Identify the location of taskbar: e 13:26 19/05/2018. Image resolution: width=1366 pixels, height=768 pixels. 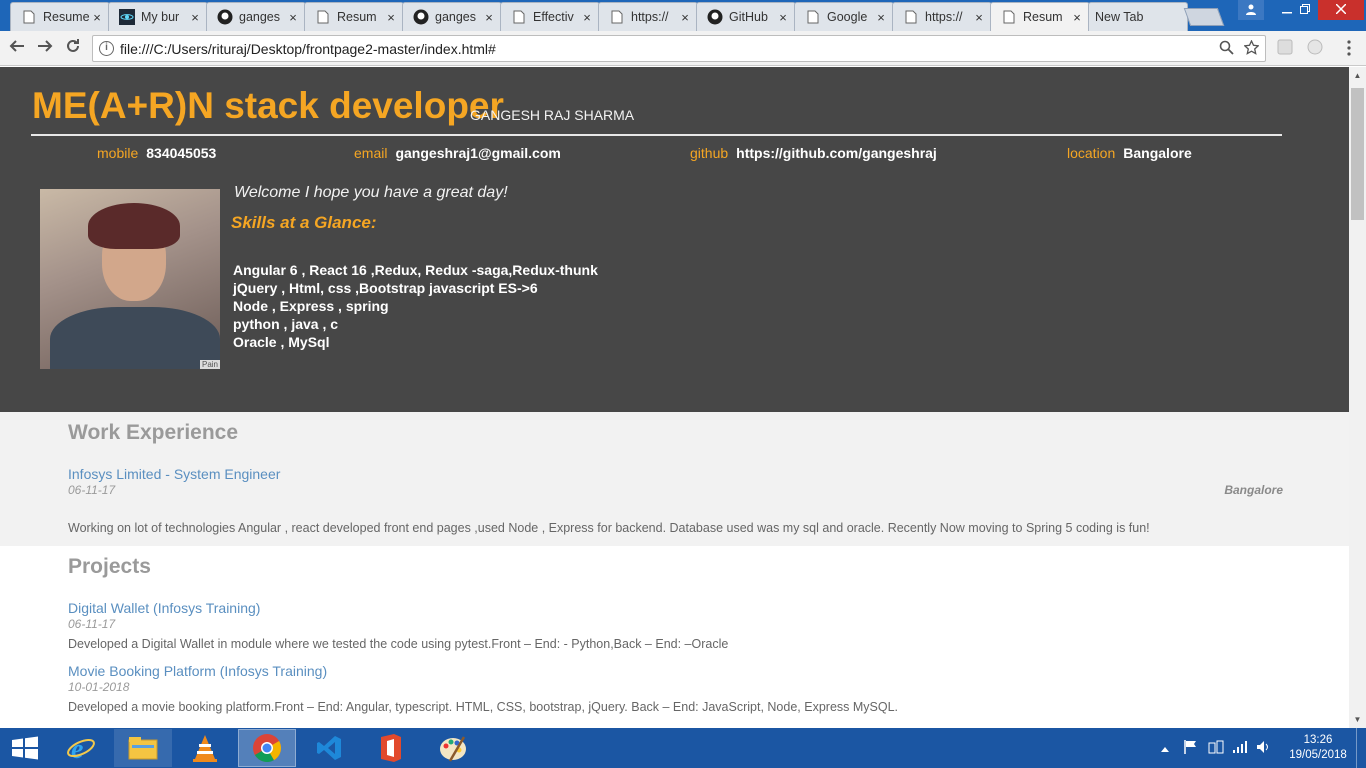
(683, 748).